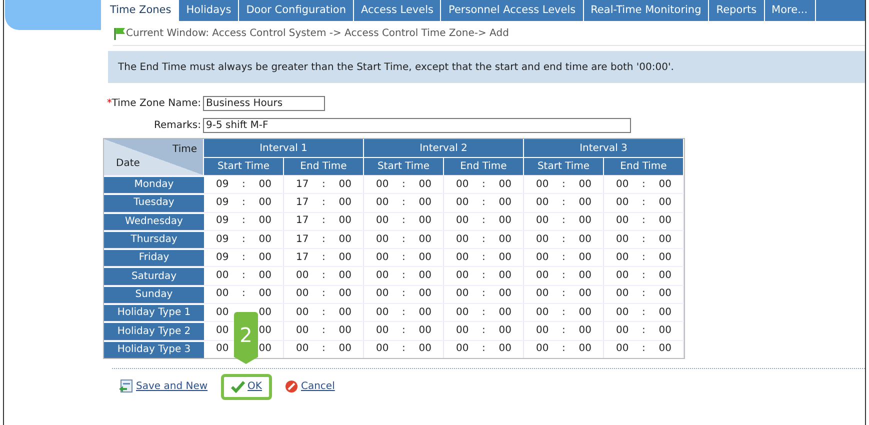 Image resolution: width=869 pixels, height=425 pixels. I want to click on save-and-new-link: Save and New, so click(163, 387).